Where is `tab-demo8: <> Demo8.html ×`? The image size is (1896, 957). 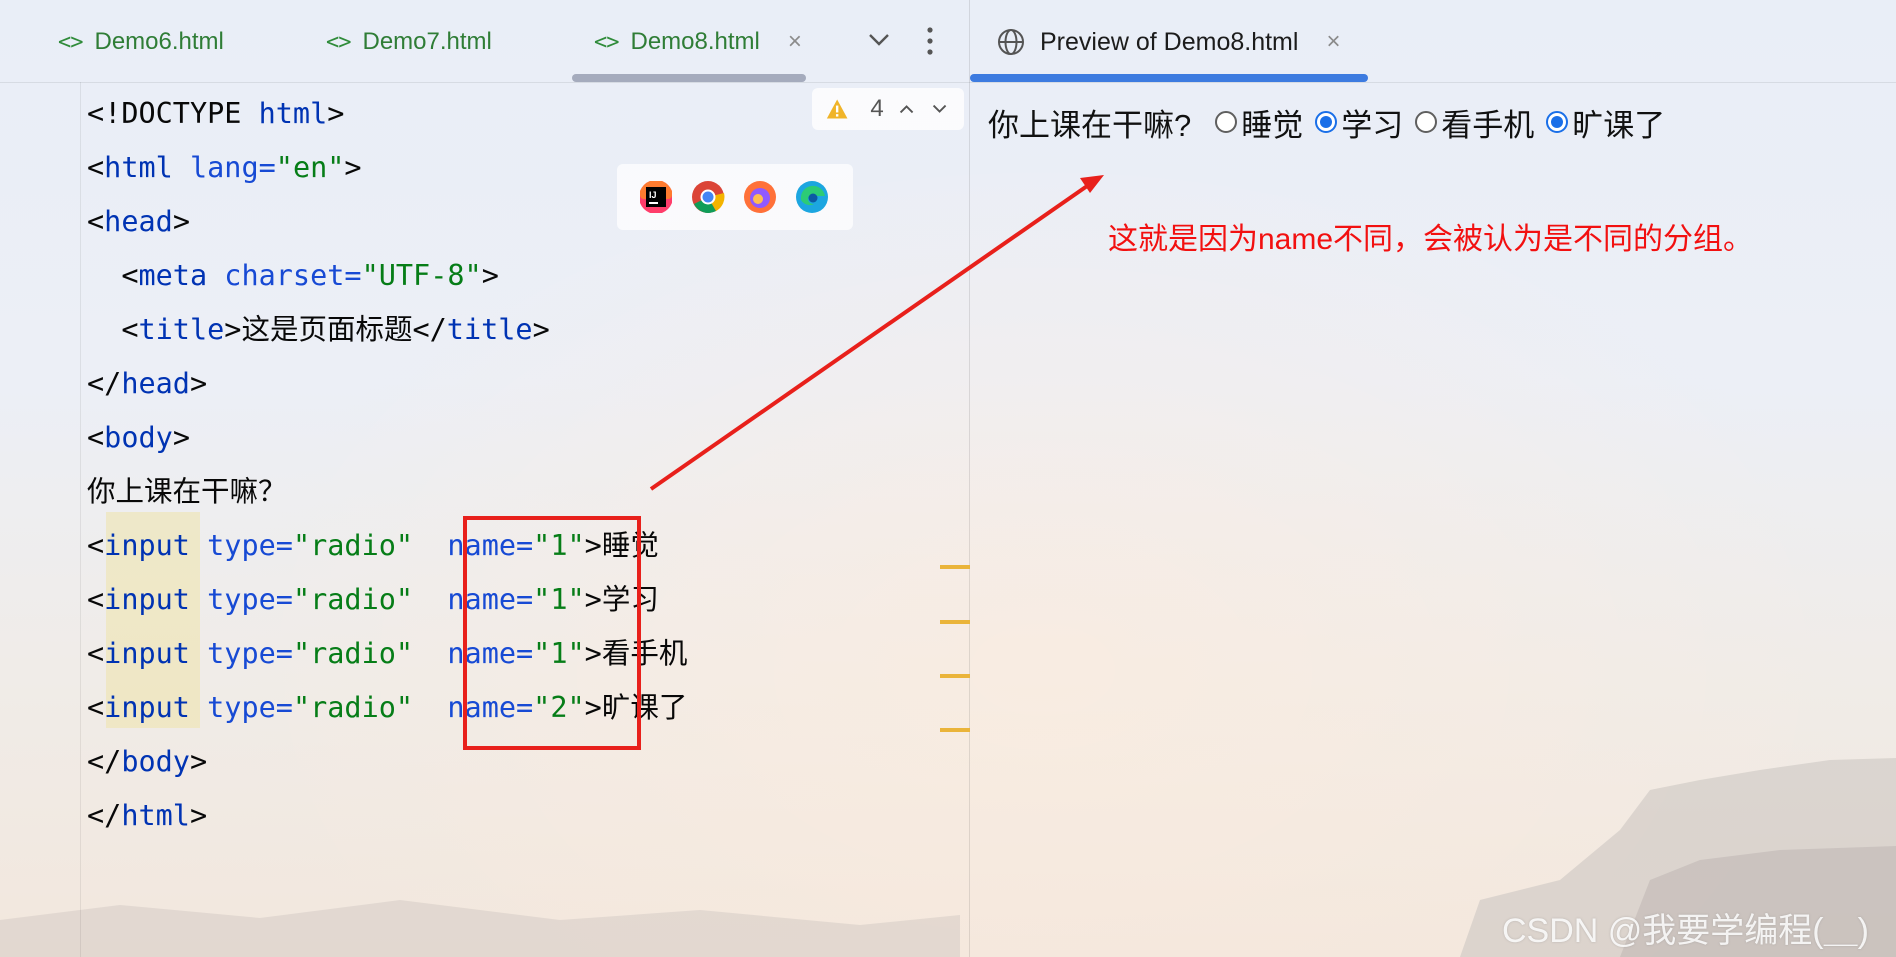
tab-demo8: <> Demo8.html × is located at coordinates (698, 42).